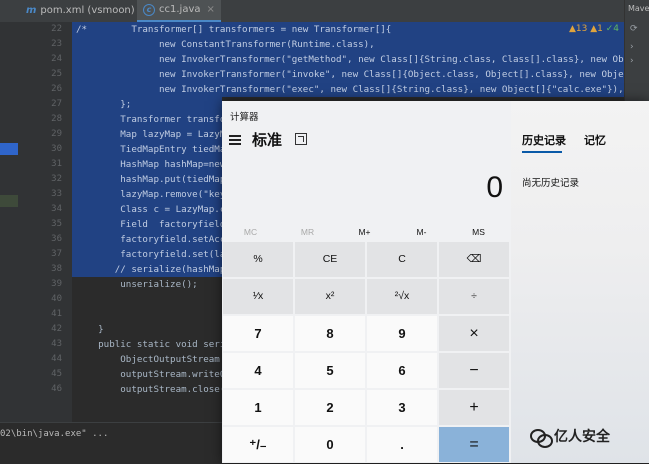 Image resolution: width=649 pixels, height=464 pixels. I want to click on reciprocal-button: ¹⁄x, so click(258, 296).